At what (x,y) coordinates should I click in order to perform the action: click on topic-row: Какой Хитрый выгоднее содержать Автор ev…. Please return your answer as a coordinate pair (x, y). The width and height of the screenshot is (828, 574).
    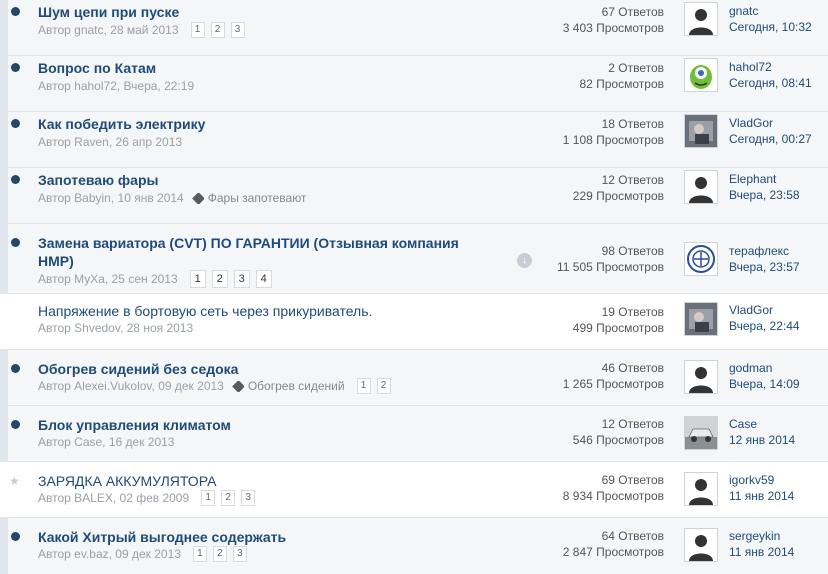
    Looking at the image, I should click on (414, 546).